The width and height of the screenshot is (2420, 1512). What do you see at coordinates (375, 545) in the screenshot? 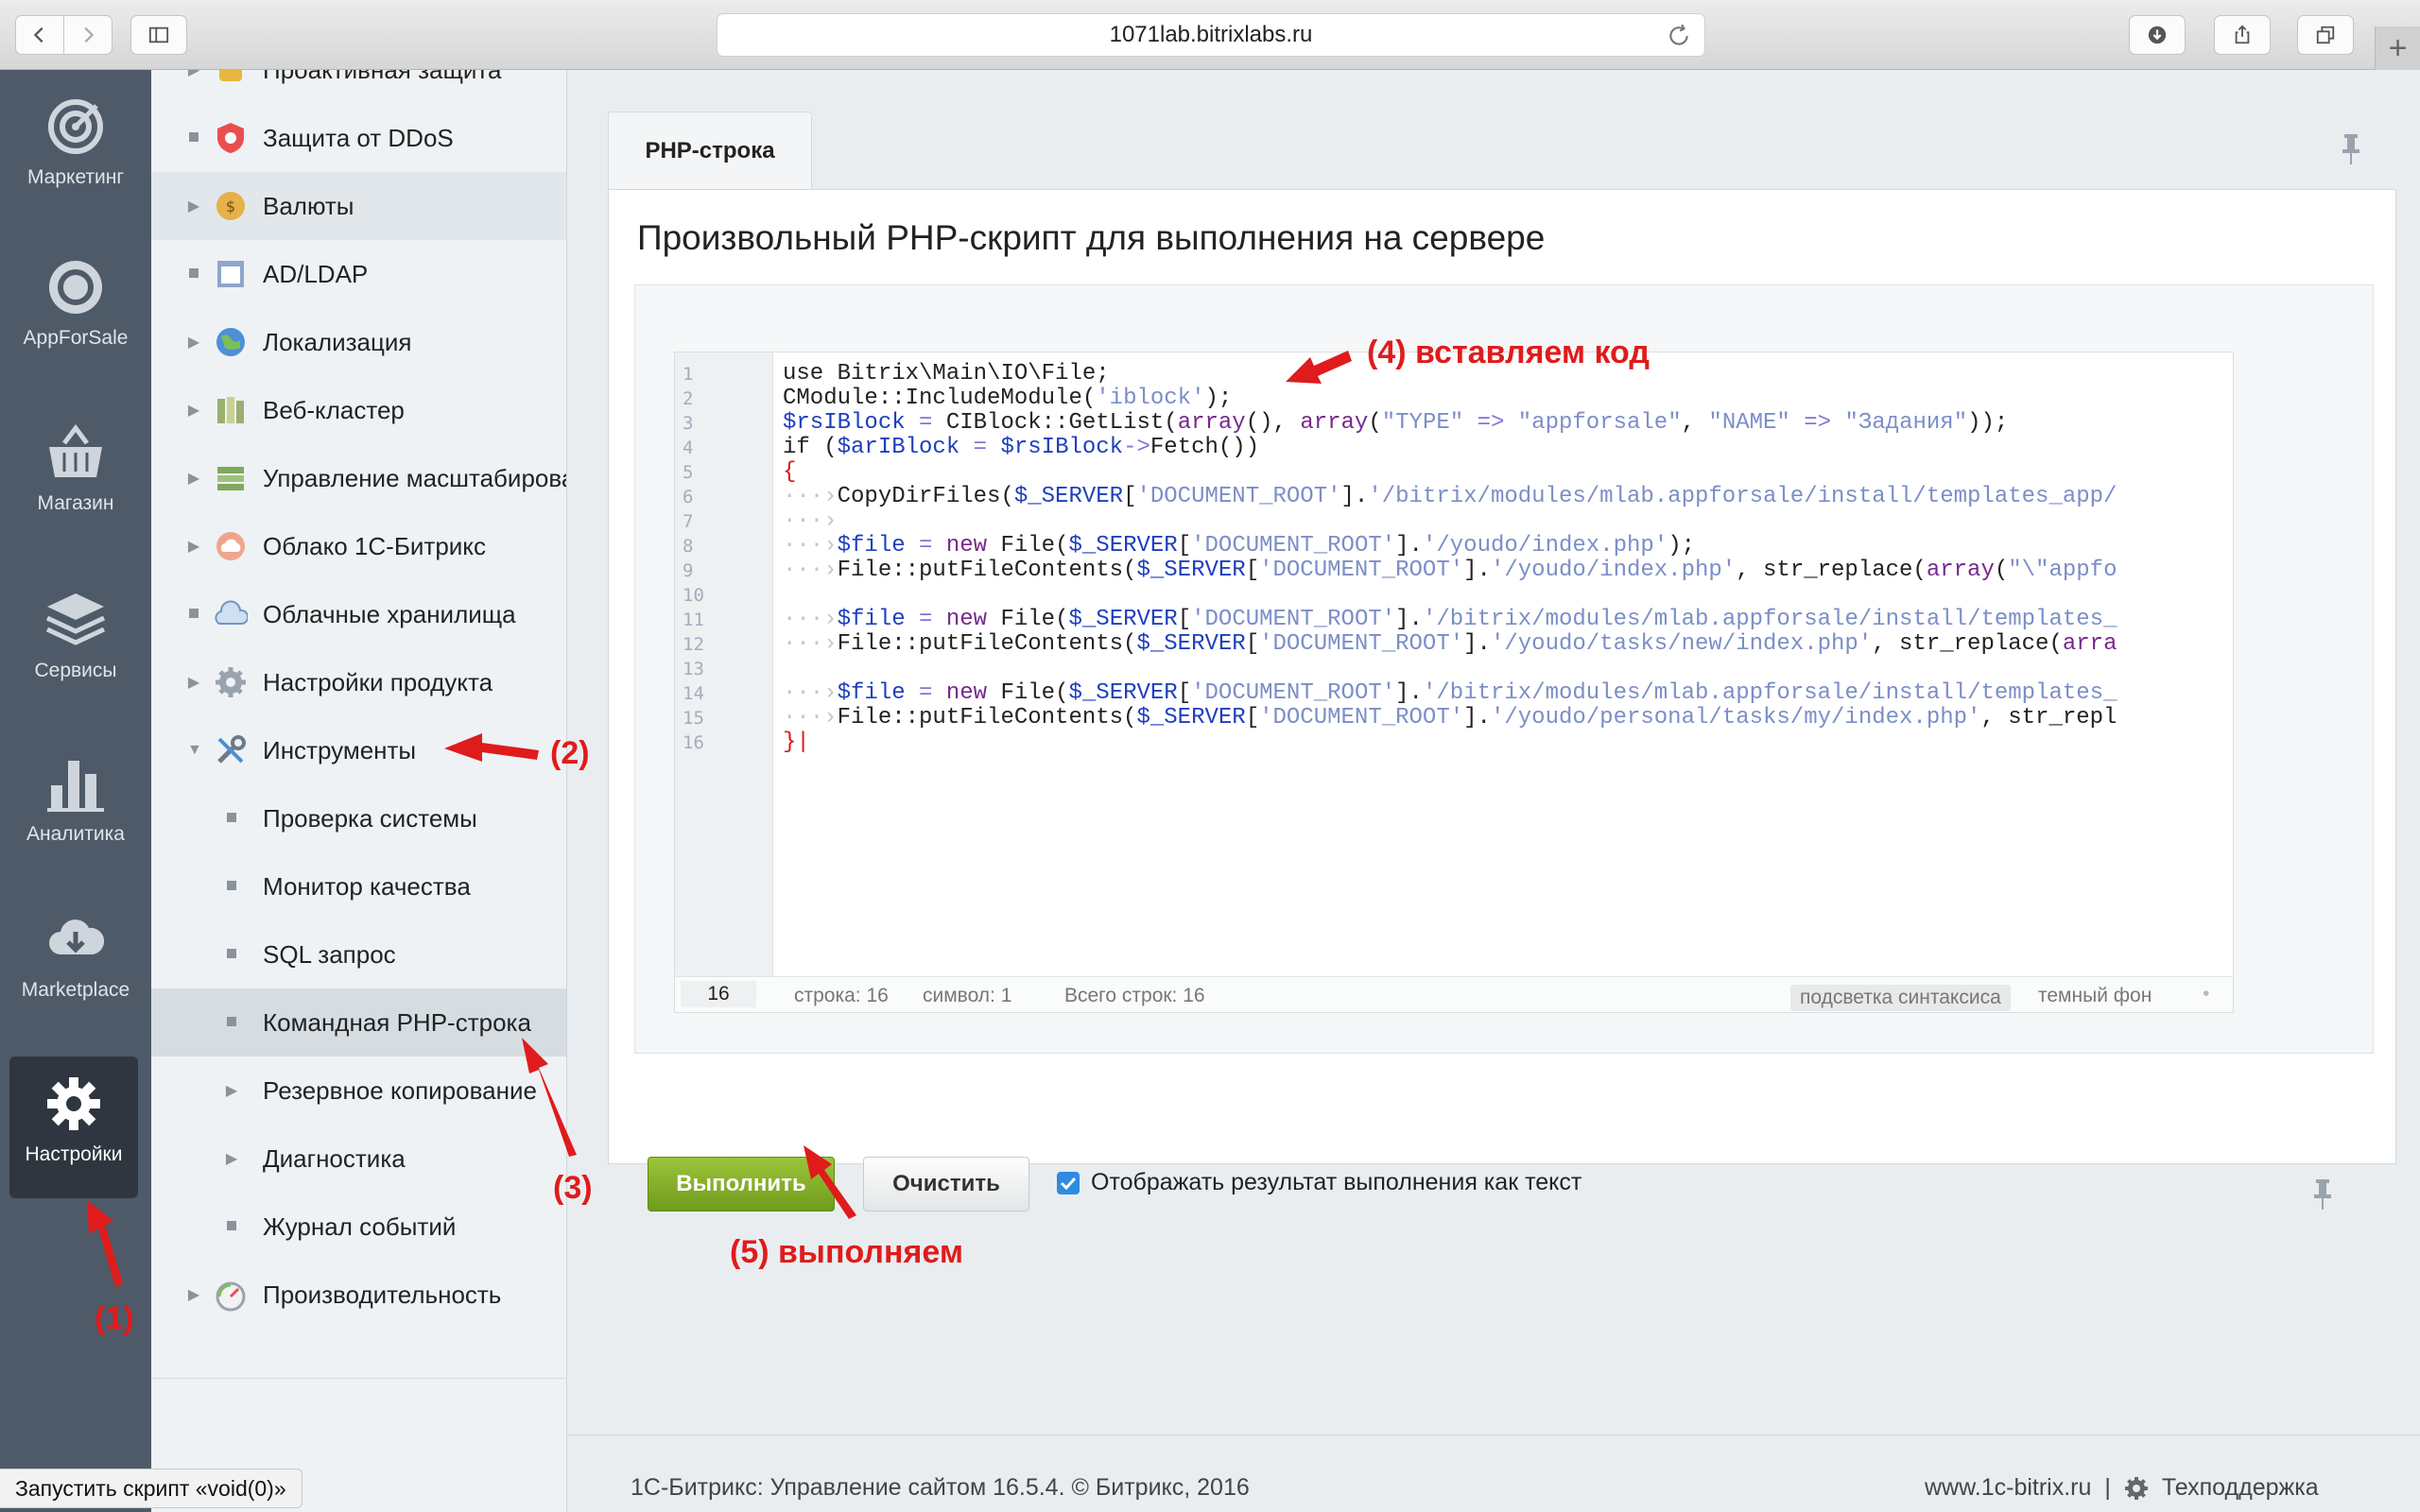
I see `menu-item-label: Облако 1С-Битрикс` at bounding box center [375, 545].